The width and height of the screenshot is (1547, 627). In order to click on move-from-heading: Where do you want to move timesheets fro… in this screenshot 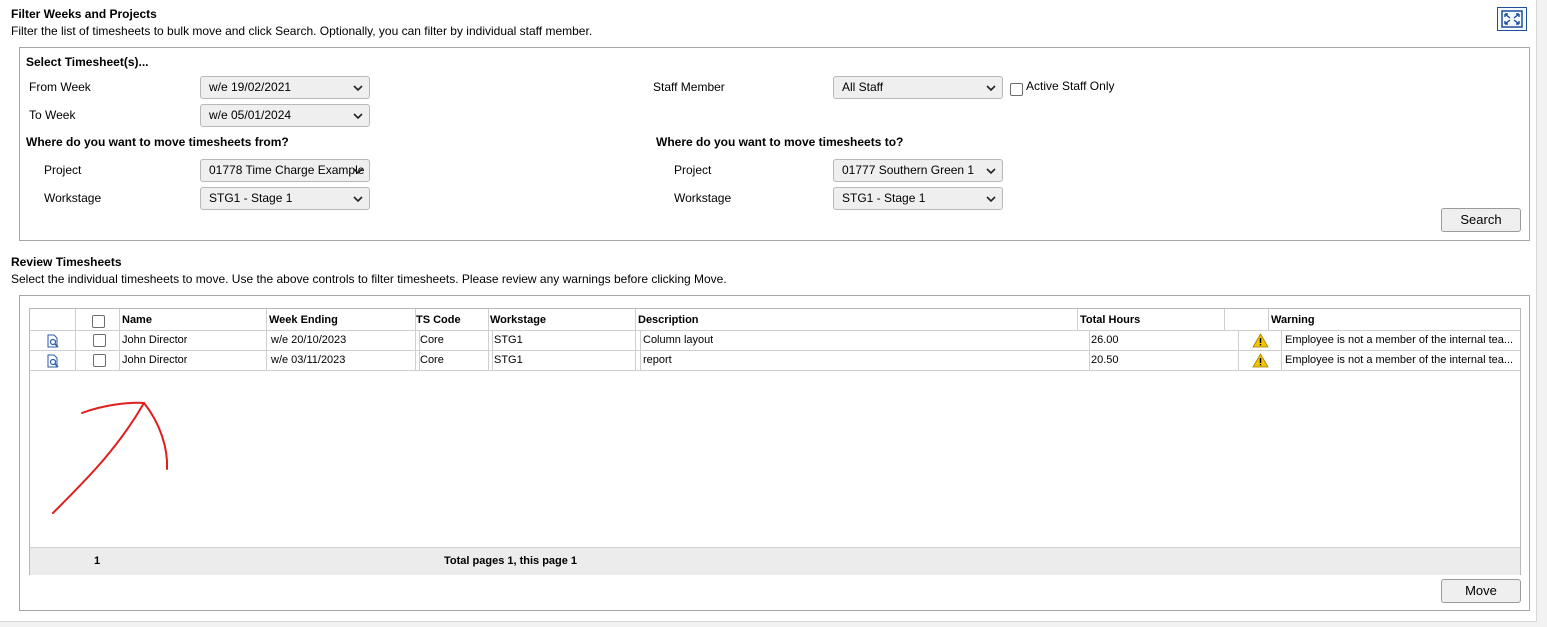, I will do `click(157, 142)`.